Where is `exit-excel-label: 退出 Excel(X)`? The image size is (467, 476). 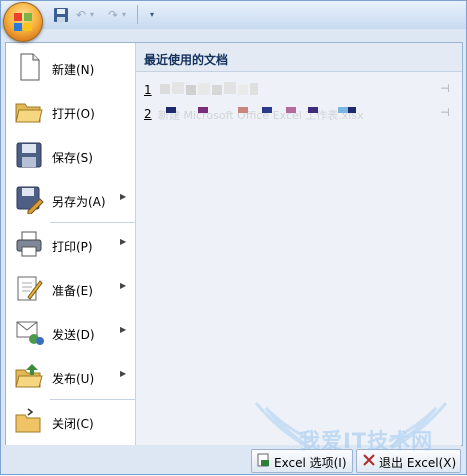
exit-excel-label: 退出 Excel(X) is located at coordinates (418, 463).